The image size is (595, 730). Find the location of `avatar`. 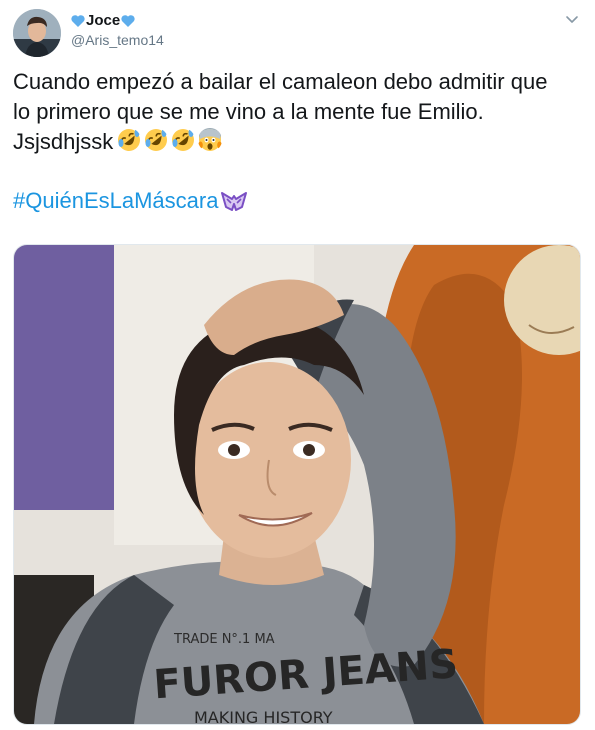

avatar is located at coordinates (37, 33).